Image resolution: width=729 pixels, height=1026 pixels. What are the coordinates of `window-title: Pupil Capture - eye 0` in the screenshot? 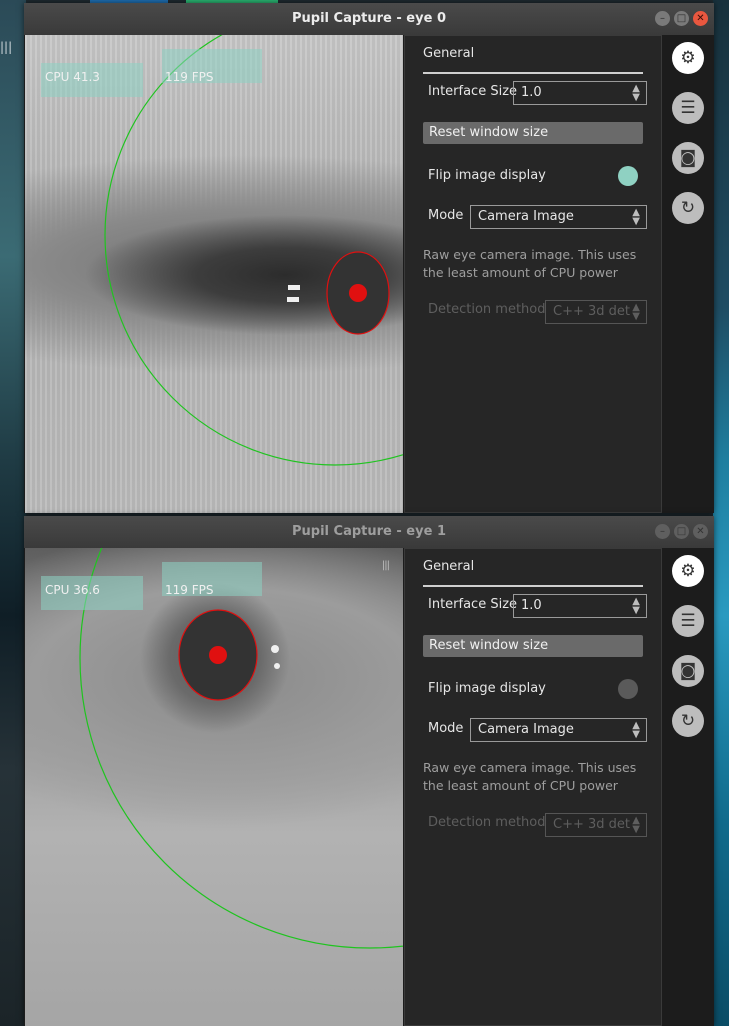 It's located at (369, 18).